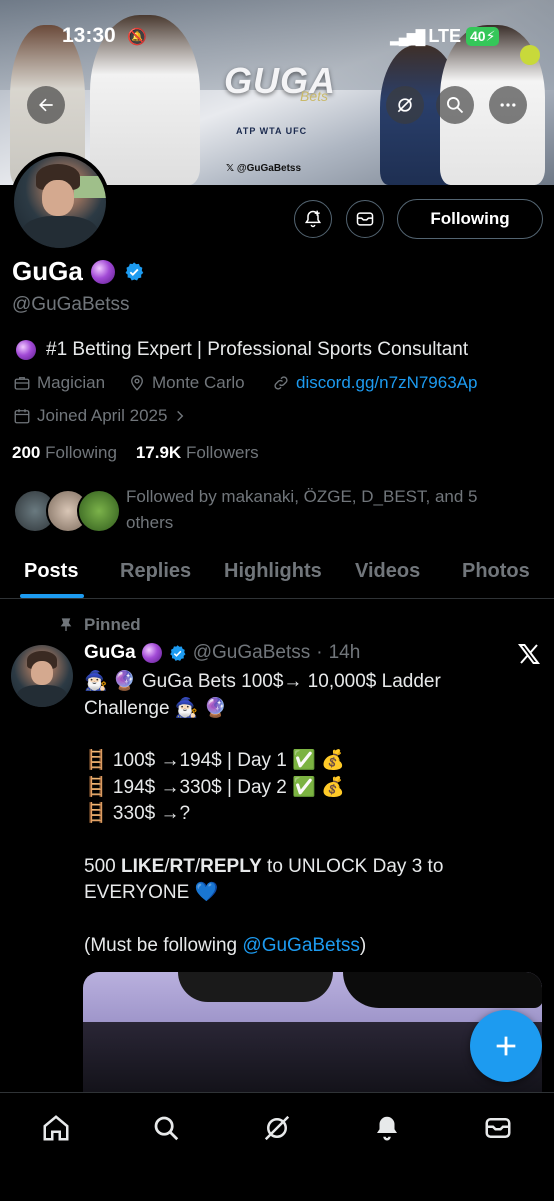  I want to click on profile-handle: @GuGaBetss, so click(71, 304).